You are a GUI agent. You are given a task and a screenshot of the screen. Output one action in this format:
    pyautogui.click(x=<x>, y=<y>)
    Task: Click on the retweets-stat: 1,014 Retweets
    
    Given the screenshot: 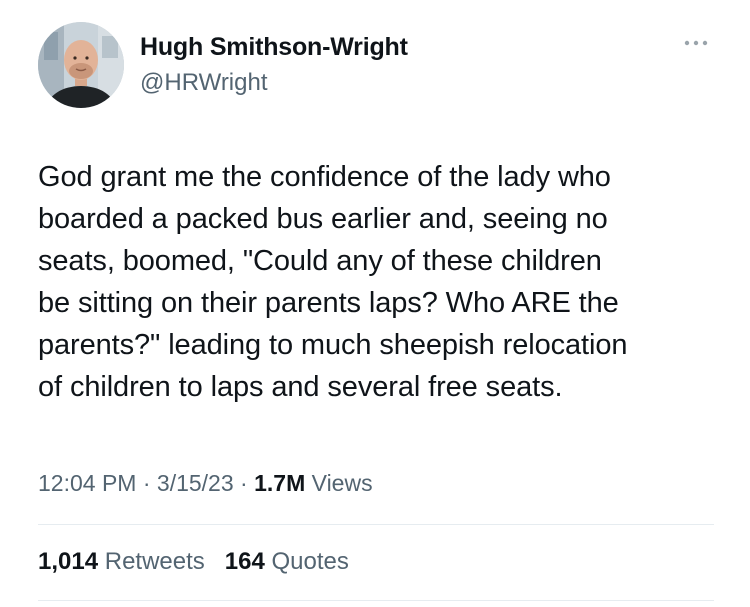 What is the action you would take?
    pyautogui.click(x=121, y=561)
    